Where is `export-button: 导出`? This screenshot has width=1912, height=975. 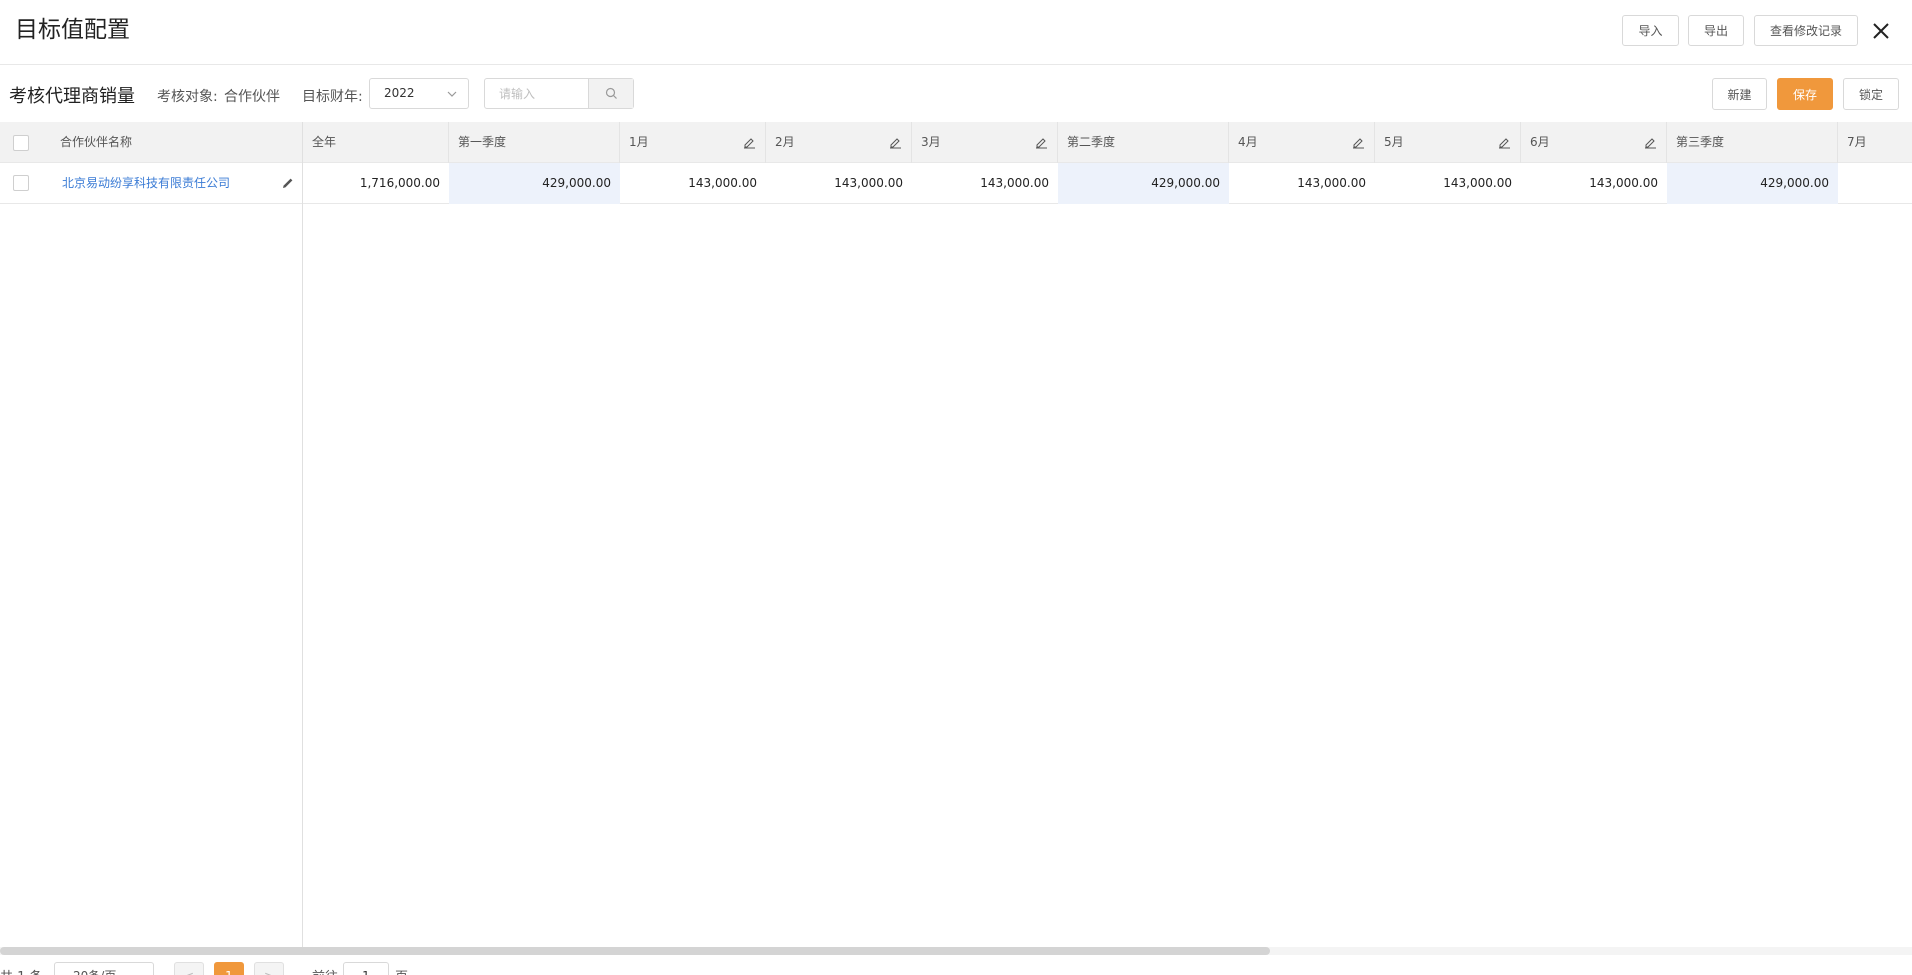
export-button: 导出 is located at coordinates (1716, 30).